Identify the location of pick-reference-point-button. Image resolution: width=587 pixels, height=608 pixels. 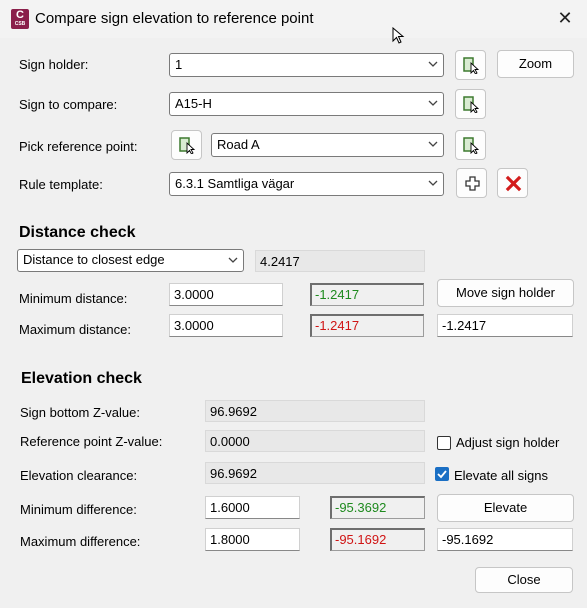
(186, 145).